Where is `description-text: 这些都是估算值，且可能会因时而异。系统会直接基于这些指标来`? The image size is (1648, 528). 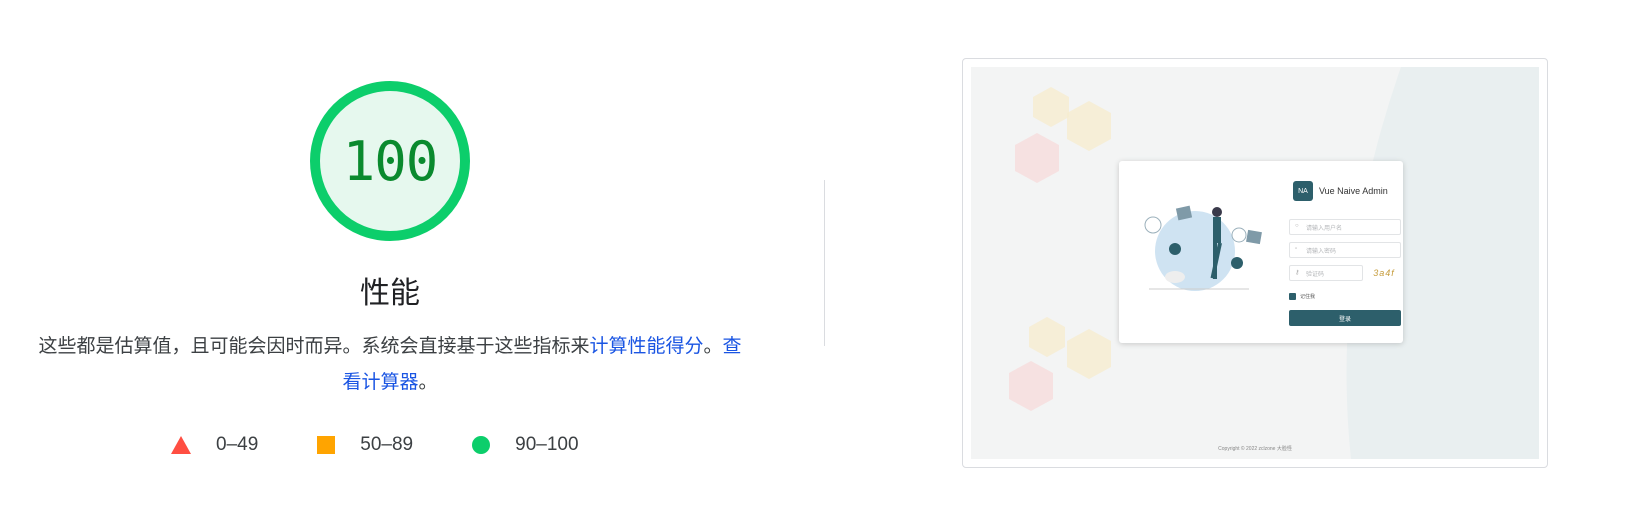
description-text: 这些都是估算值，且可能会因时而异。系统会直接基于这些指标来 is located at coordinates (314, 346).